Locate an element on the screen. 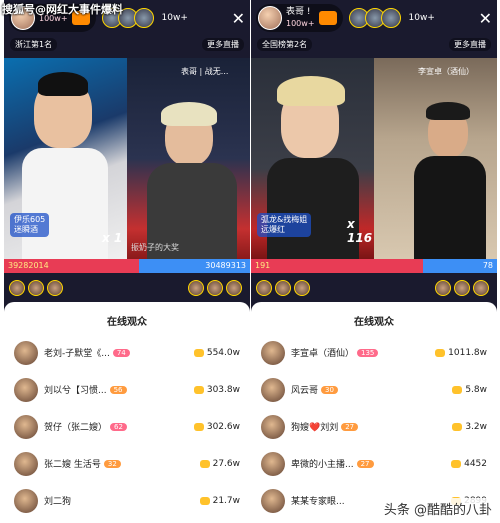 The width and height of the screenshot is (500, 523). contribution-score: 302.6w is located at coordinates (216, 427).